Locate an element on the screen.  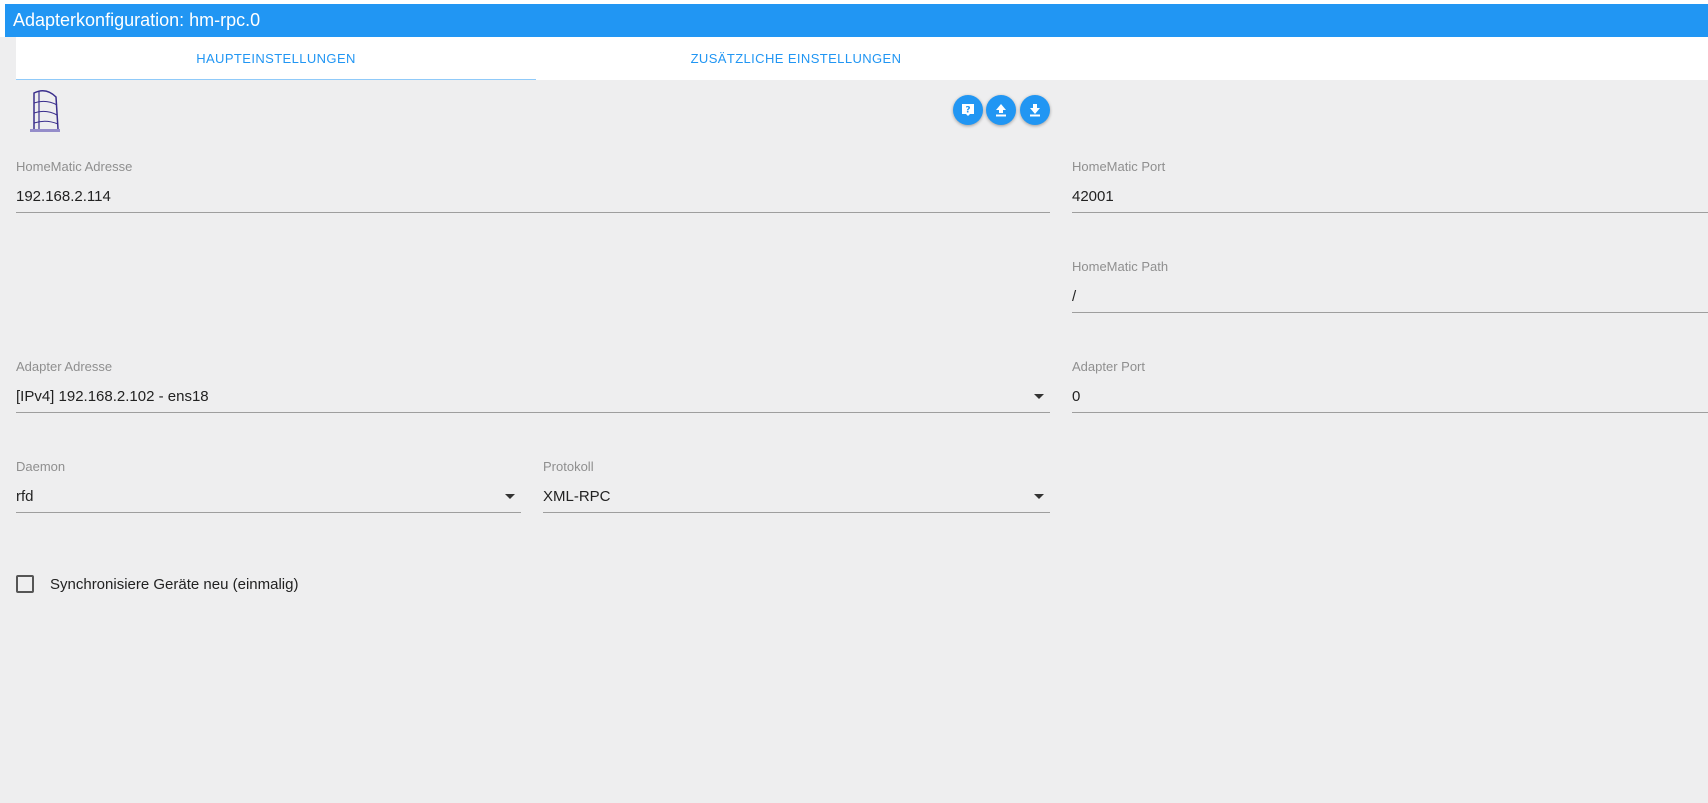
upload-button is located at coordinates (1001, 110).